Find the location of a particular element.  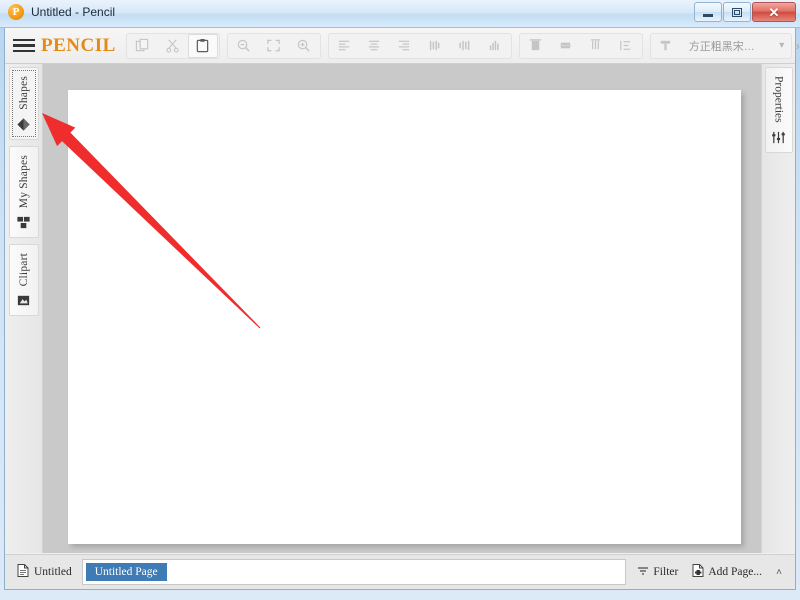

paste-icon is located at coordinates (203, 45).